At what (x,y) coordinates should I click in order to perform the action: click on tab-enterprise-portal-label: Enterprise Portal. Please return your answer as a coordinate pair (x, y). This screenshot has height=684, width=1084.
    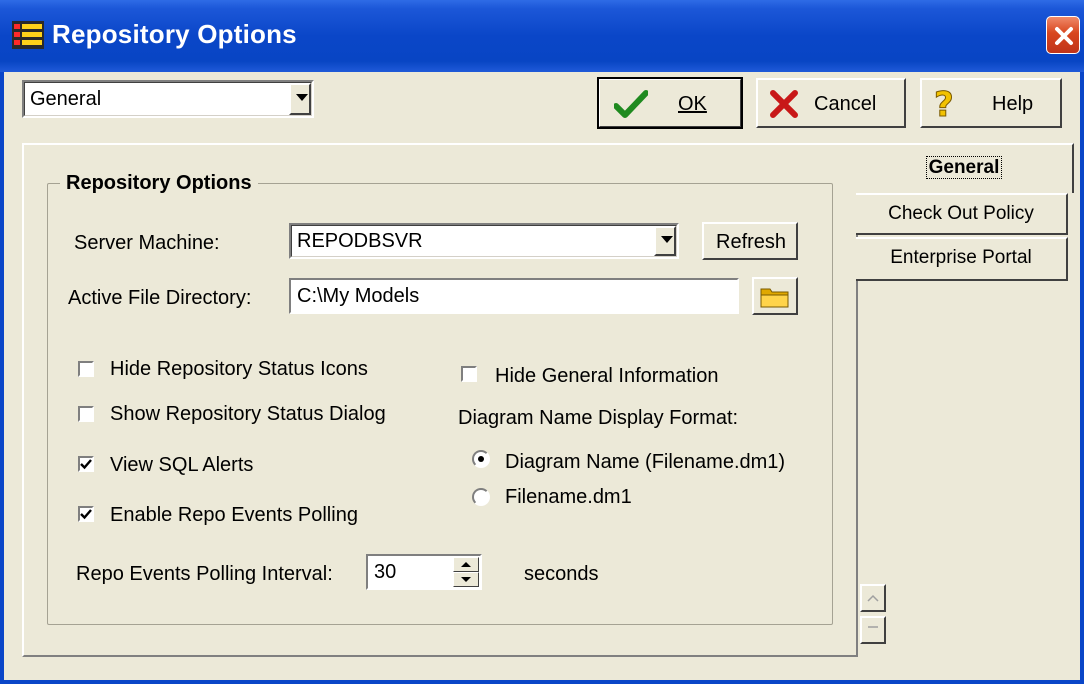
    Looking at the image, I should click on (961, 257).